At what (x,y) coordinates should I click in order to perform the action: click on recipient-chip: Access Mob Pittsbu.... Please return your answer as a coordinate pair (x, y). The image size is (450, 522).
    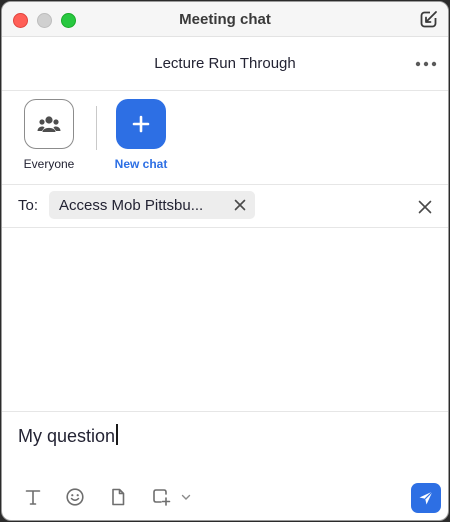
    Looking at the image, I should click on (152, 205).